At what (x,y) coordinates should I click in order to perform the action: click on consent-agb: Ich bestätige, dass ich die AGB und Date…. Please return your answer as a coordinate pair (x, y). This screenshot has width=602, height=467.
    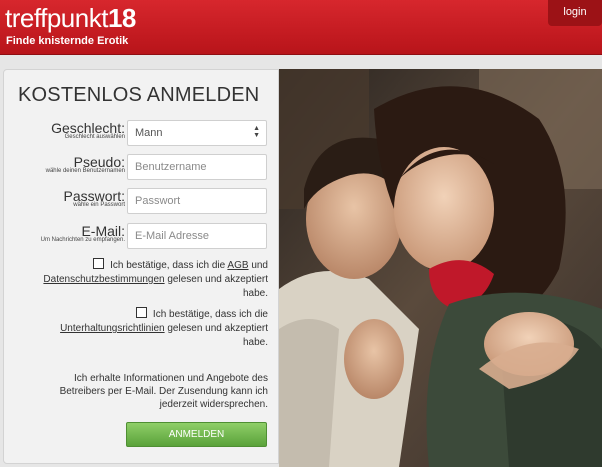
    Looking at the image, I should click on (149, 279).